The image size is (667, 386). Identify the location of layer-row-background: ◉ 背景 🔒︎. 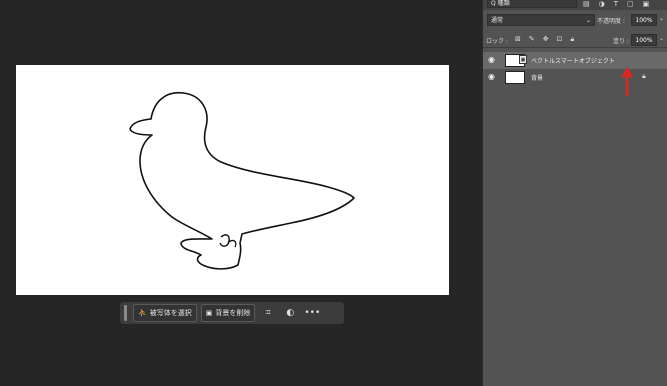
(575, 77).